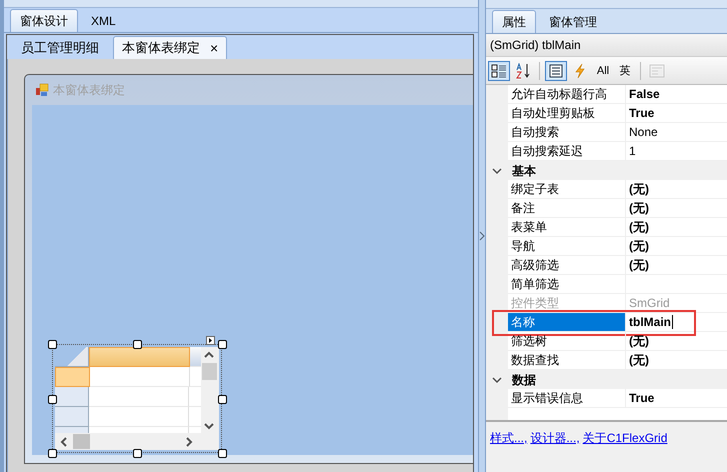  What do you see at coordinates (523, 70) in the screenshot?
I see `sort-icon` at bounding box center [523, 70].